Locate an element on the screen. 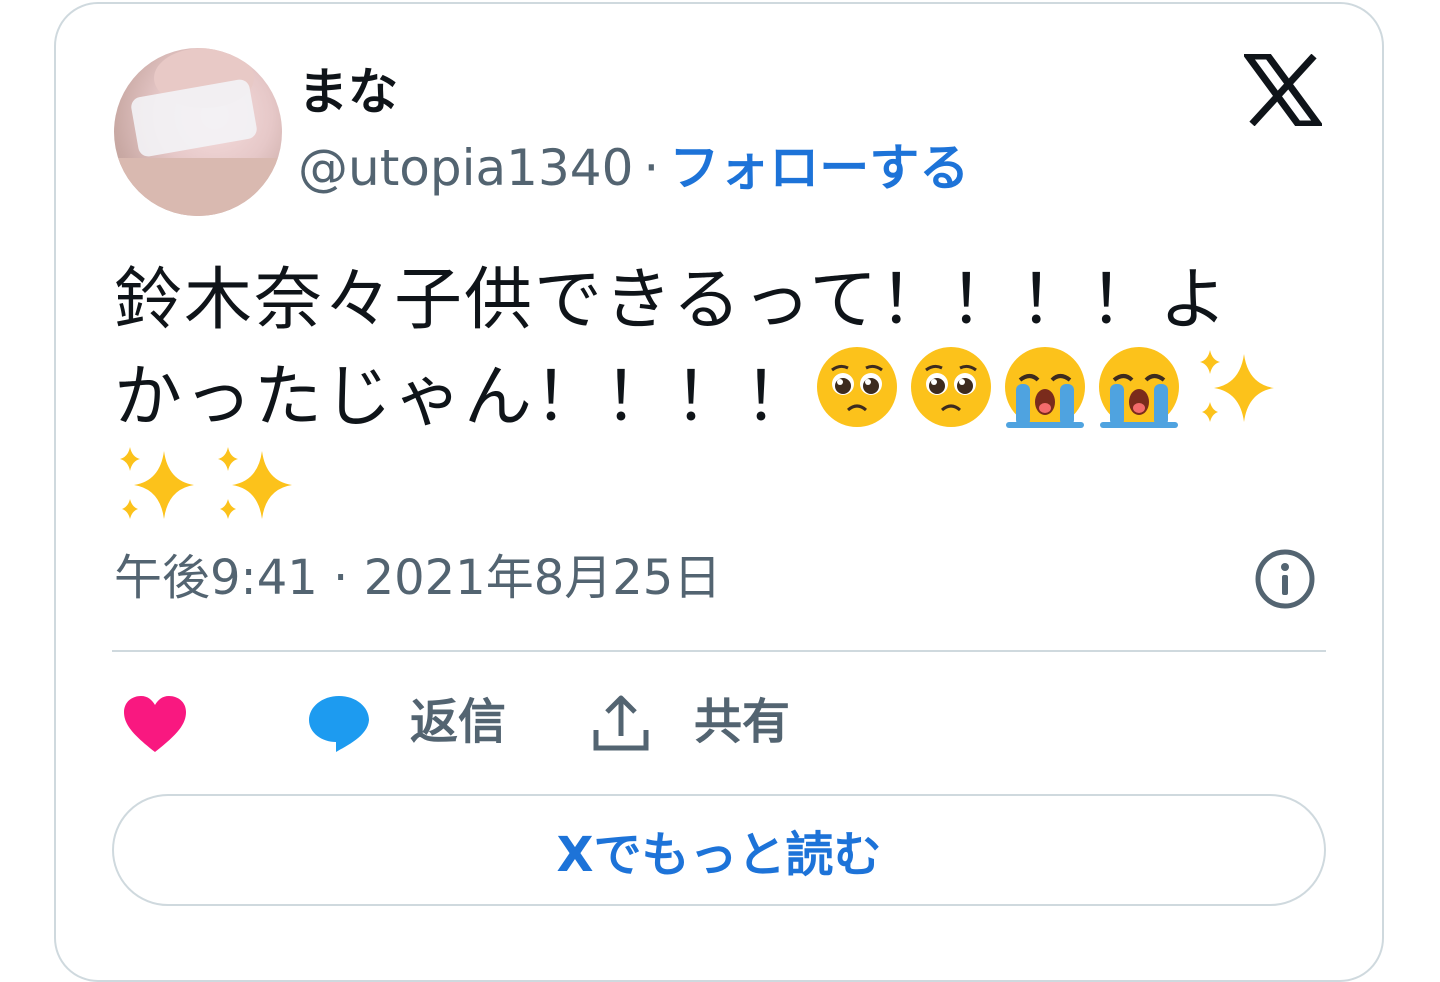  display-name: まな is located at coordinates (348, 92).